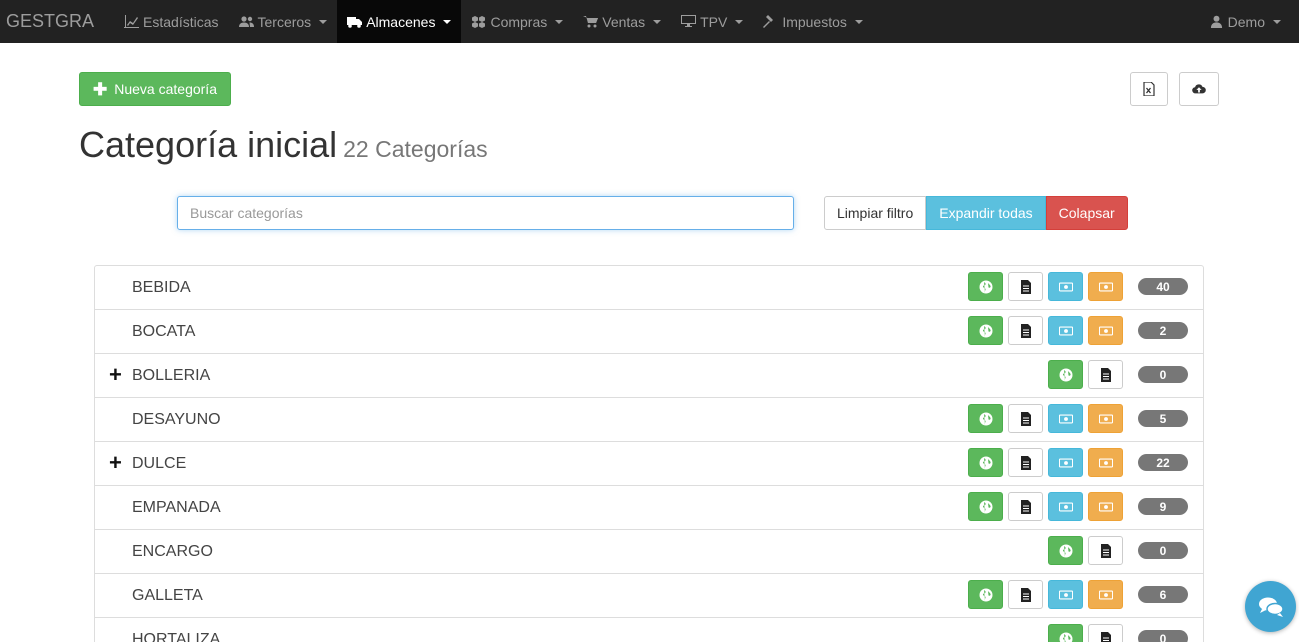  I want to click on upload-button, so click(1199, 89).